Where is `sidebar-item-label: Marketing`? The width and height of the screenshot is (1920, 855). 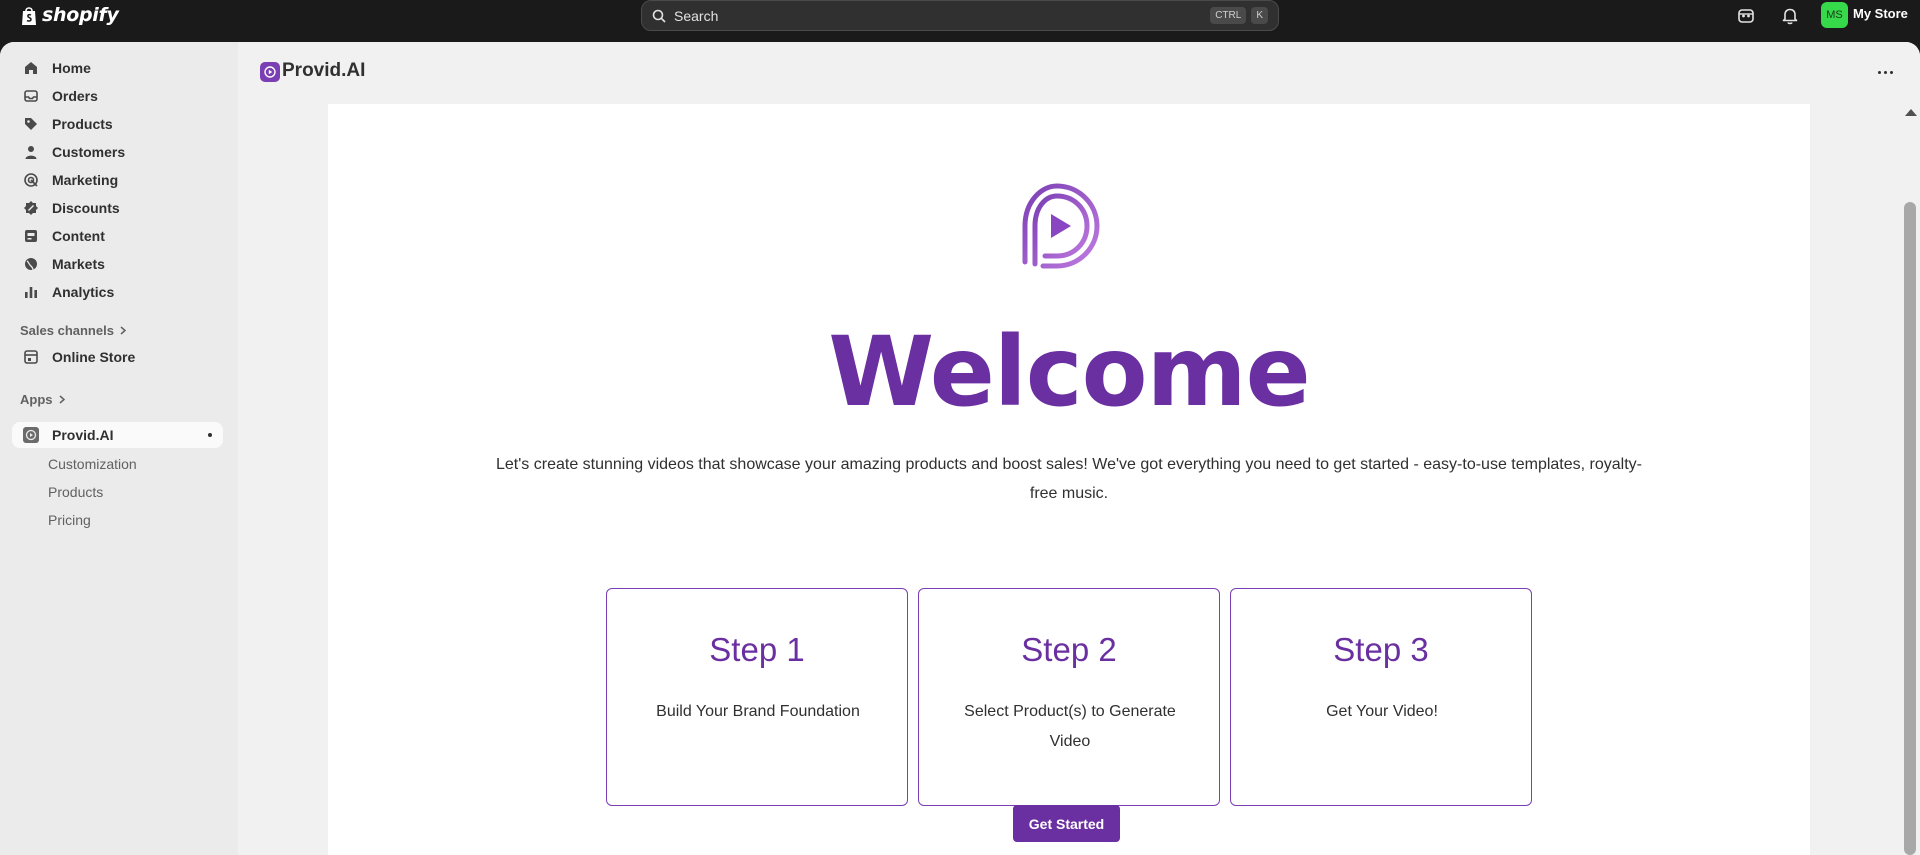 sidebar-item-label: Marketing is located at coordinates (85, 180).